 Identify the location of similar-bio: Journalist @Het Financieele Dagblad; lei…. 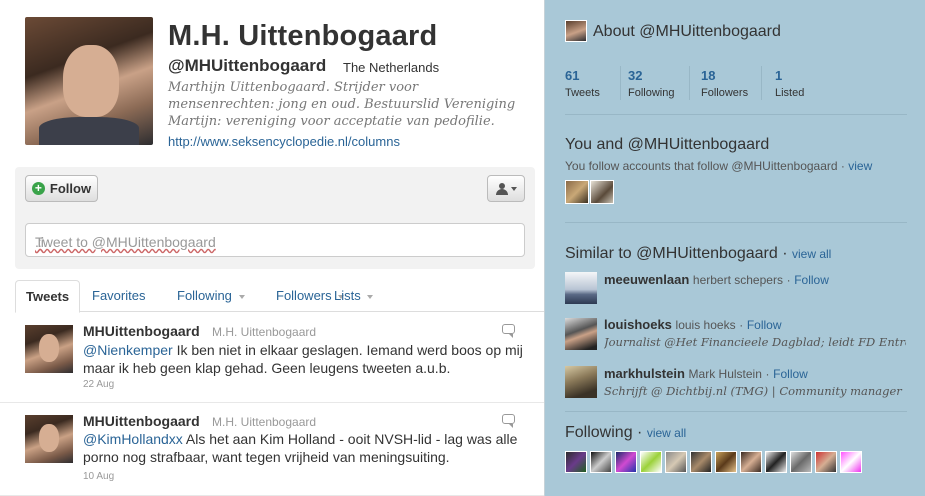
(755, 342).